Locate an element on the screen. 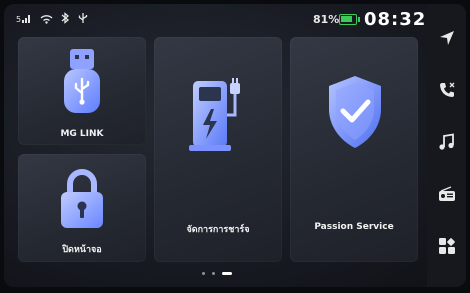  lock-screen-label: ปิดหน้าจอ is located at coordinates (82, 250).